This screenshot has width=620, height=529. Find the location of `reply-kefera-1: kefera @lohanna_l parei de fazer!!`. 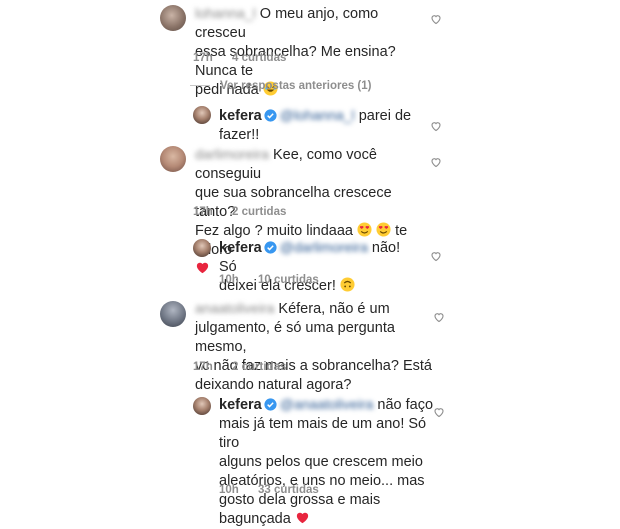

reply-kefera-1: kefera @lohanna_l parei de fazer!! is located at coordinates (310, 122).